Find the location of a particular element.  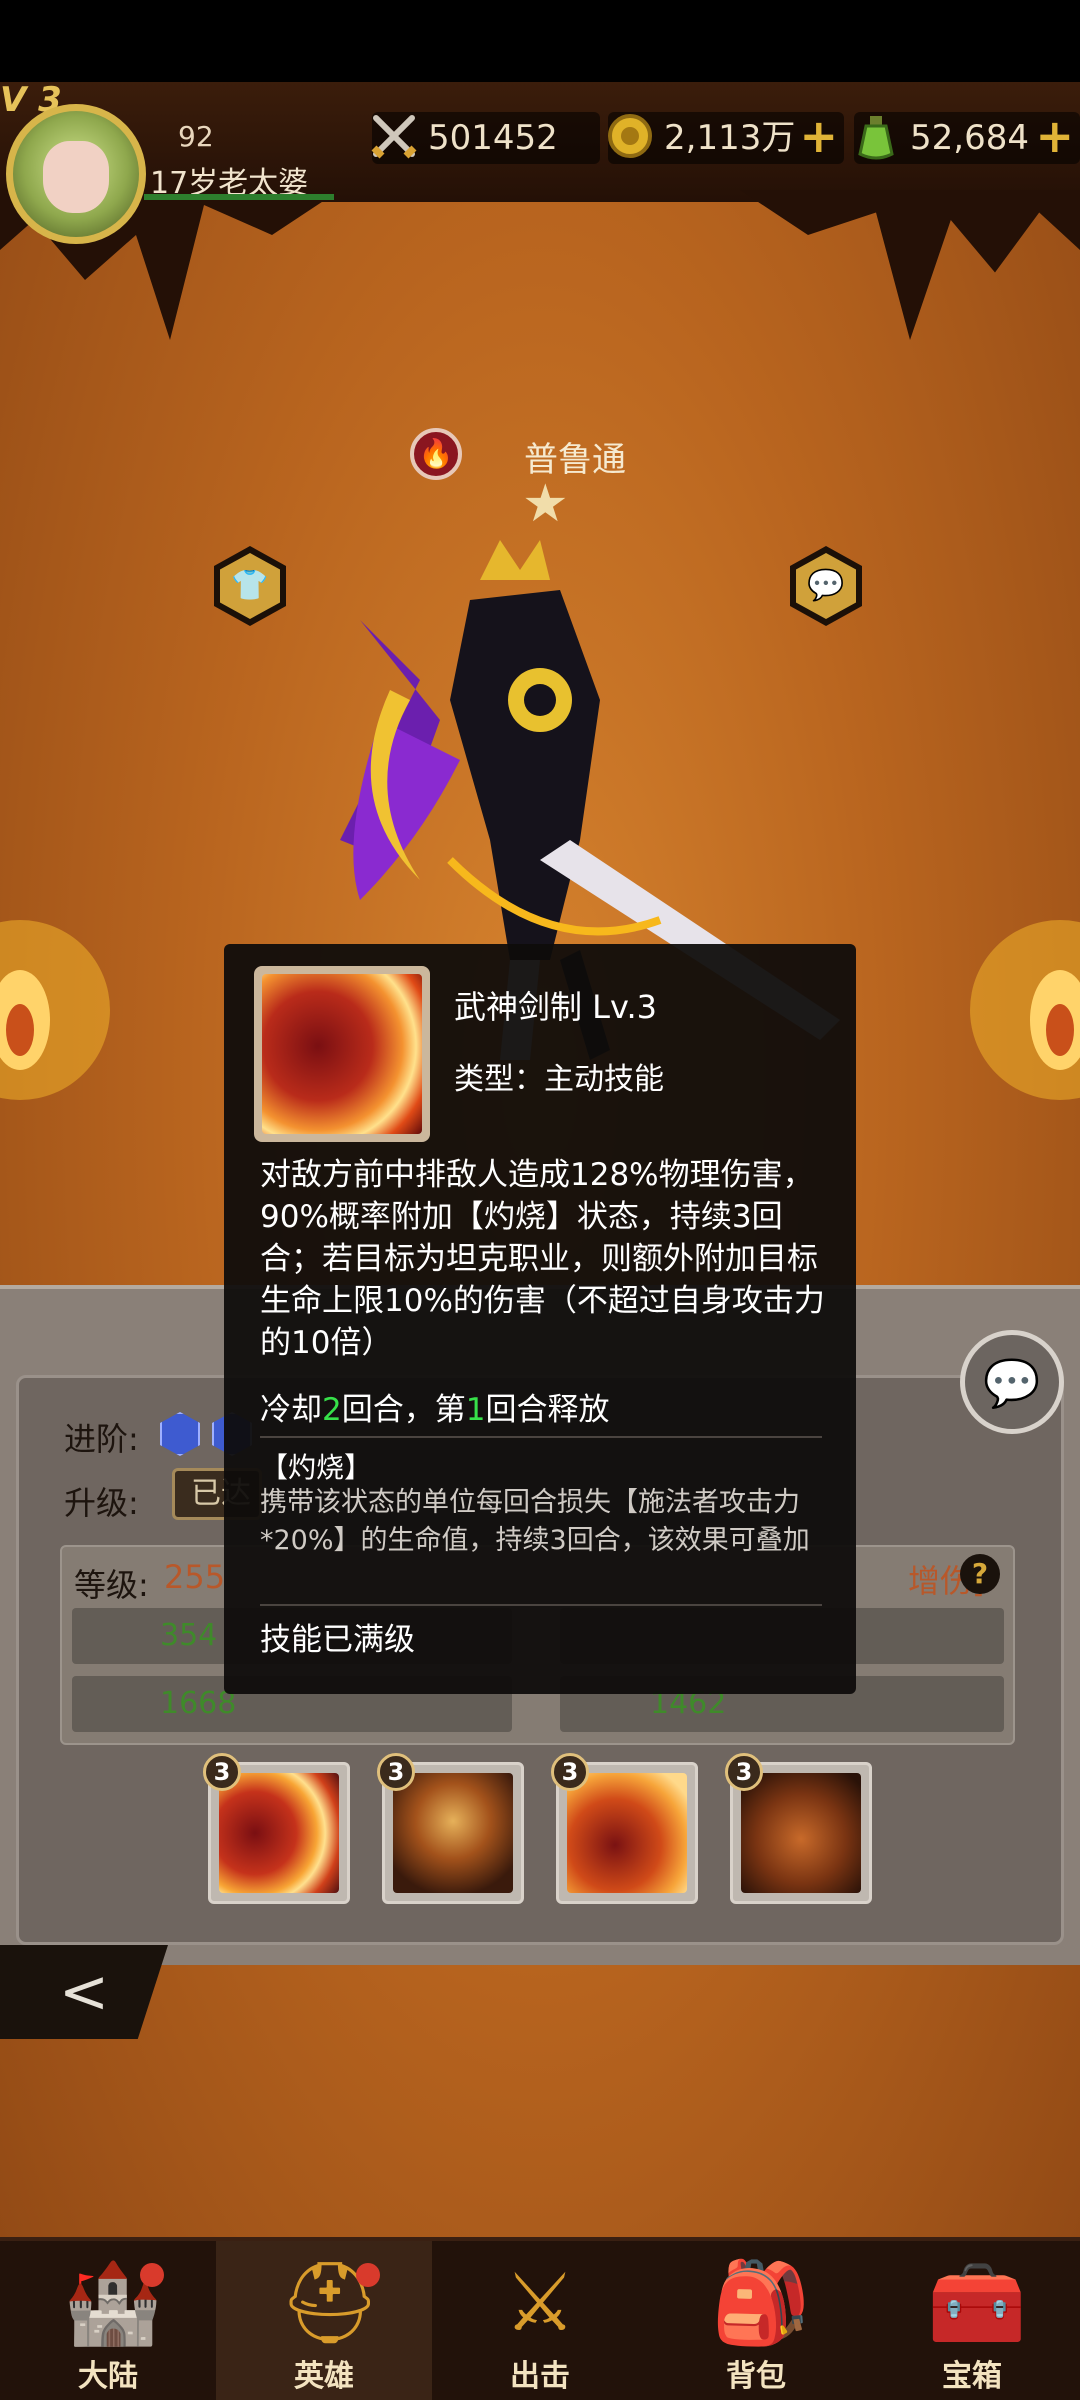

skill-slot-fire-golem: 3 is located at coordinates (798, 1828).